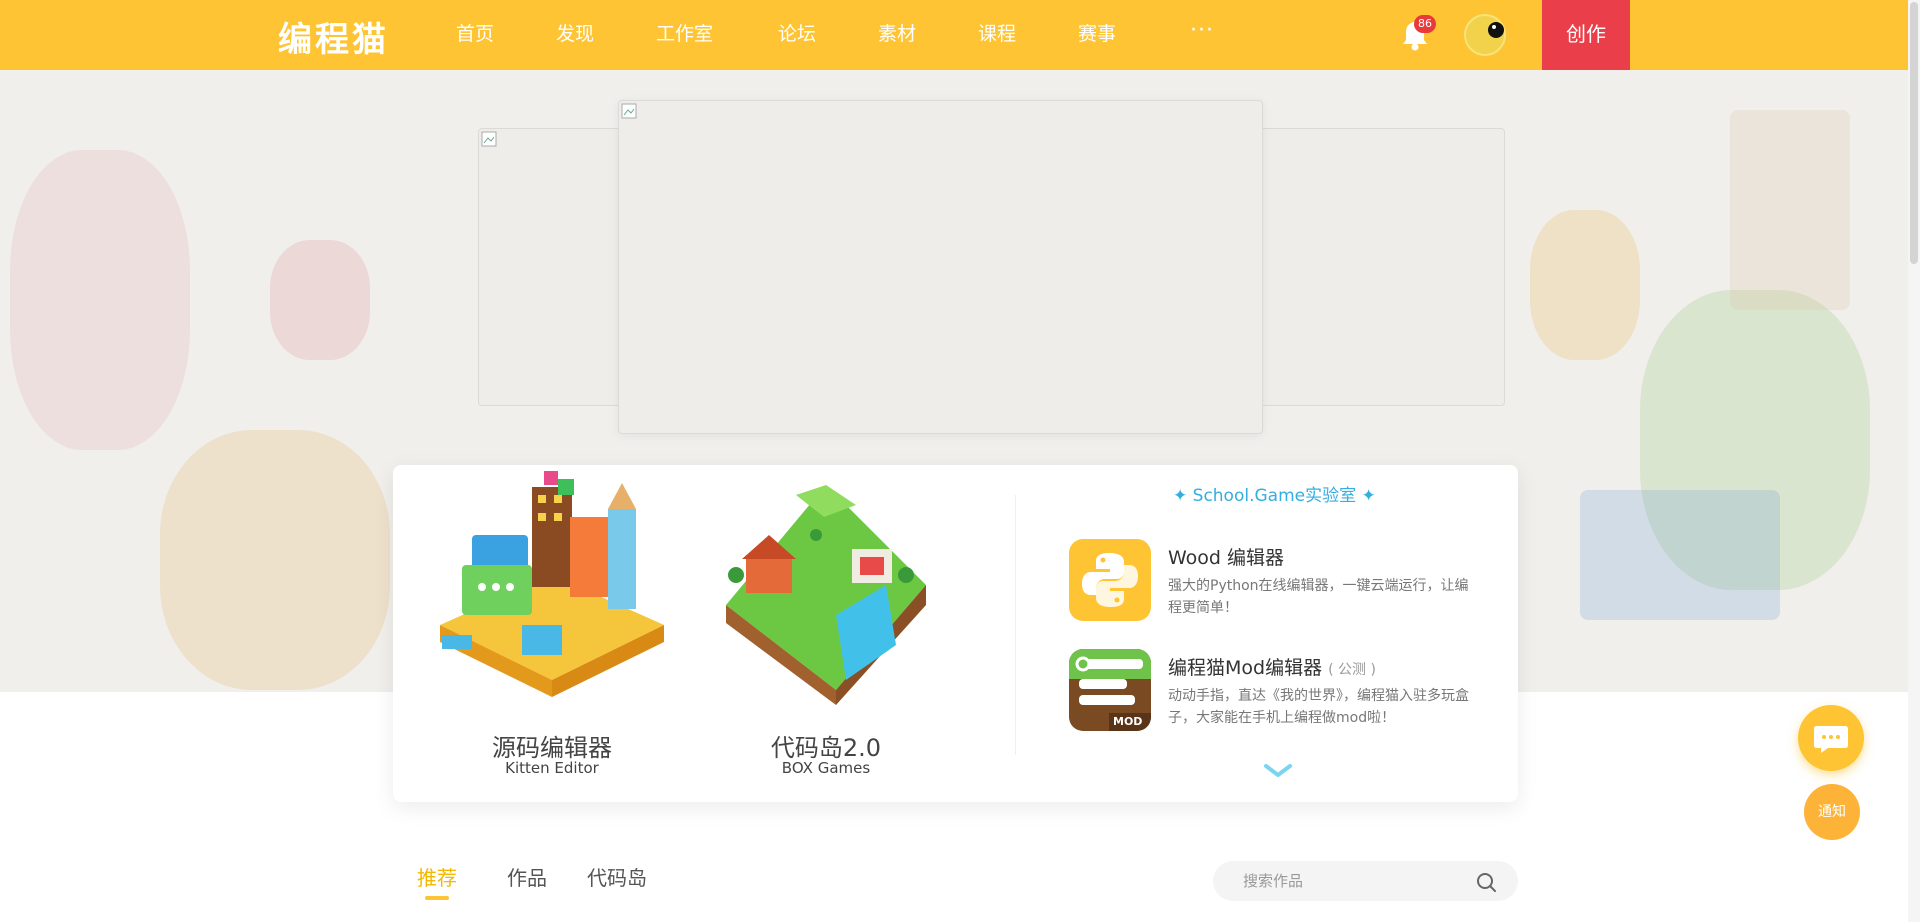 This screenshot has width=1920, height=922. Describe the element at coordinates (506, 35) in the screenshot. I see `nav-item-home: 首页` at that location.